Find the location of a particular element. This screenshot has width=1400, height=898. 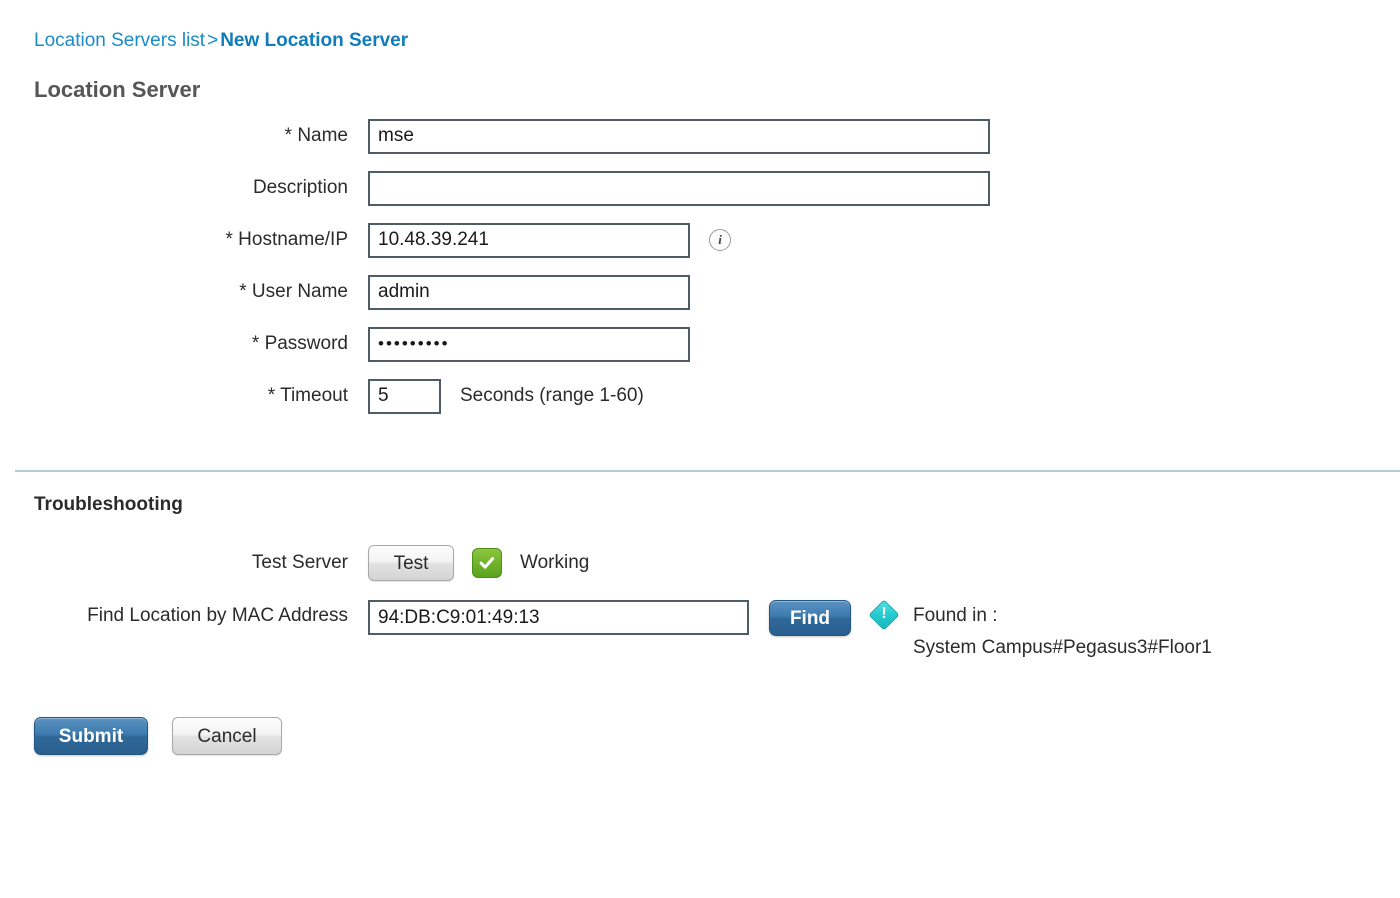

mac-address-input is located at coordinates (558, 617).